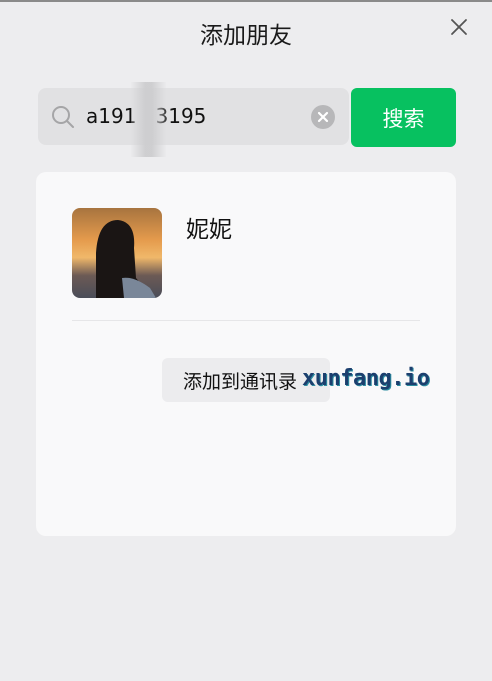  I want to click on search-input, so click(196, 116).